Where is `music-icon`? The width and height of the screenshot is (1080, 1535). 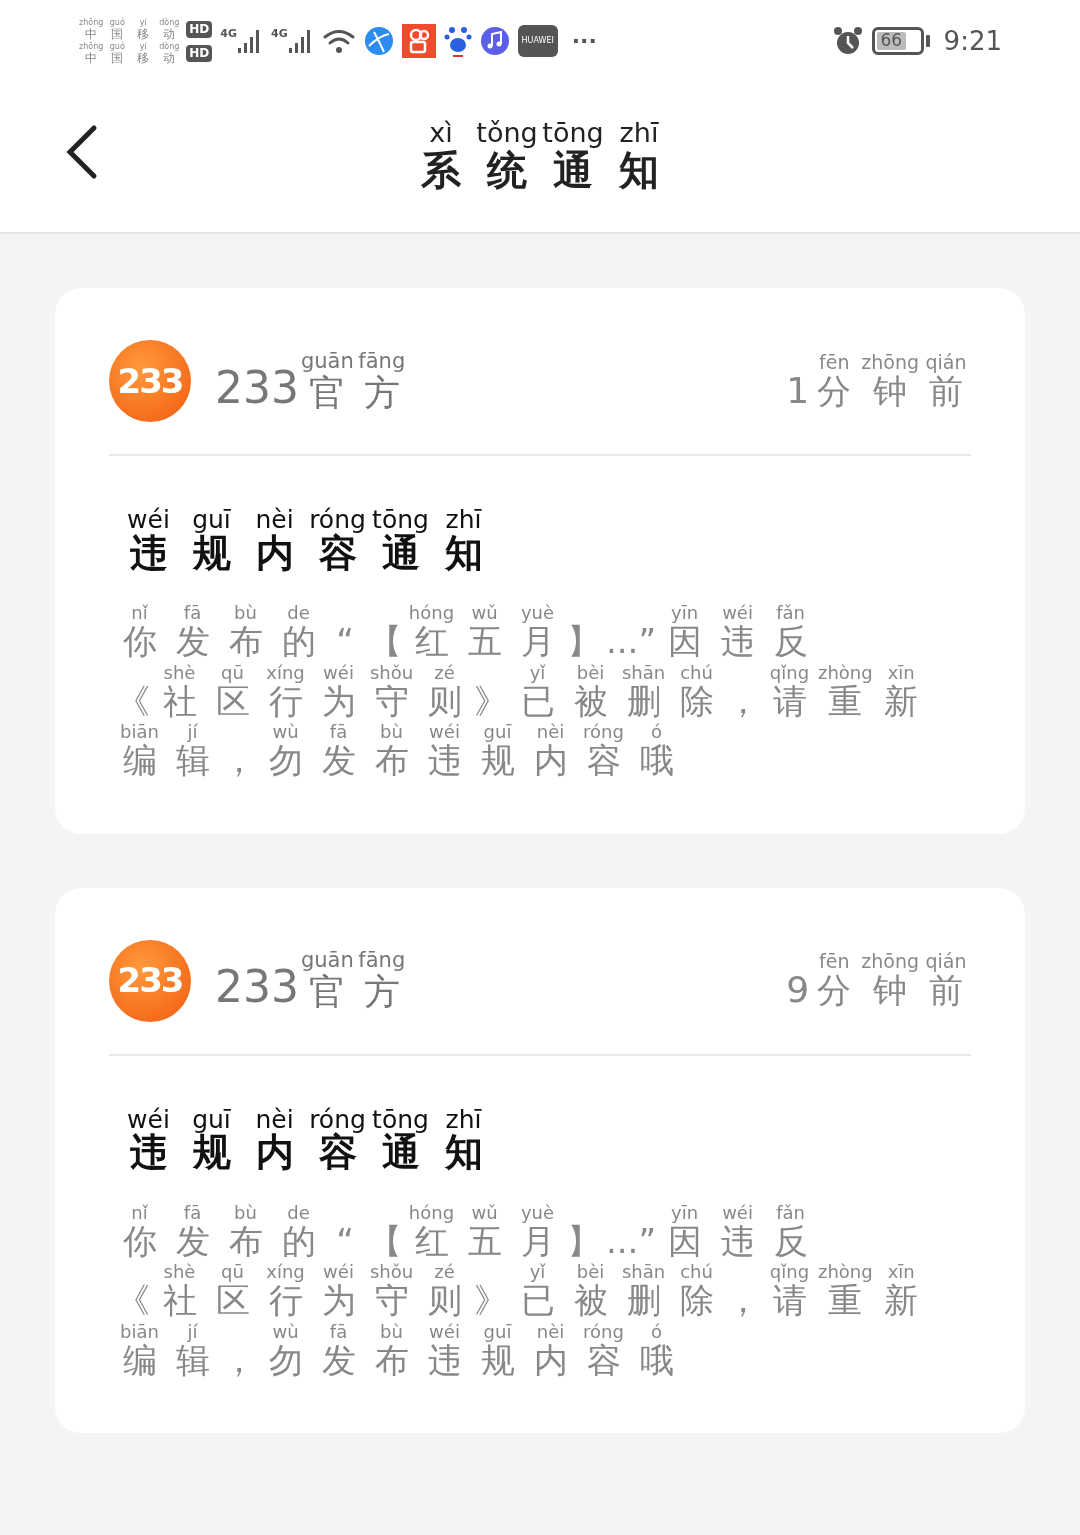 music-icon is located at coordinates (494, 41).